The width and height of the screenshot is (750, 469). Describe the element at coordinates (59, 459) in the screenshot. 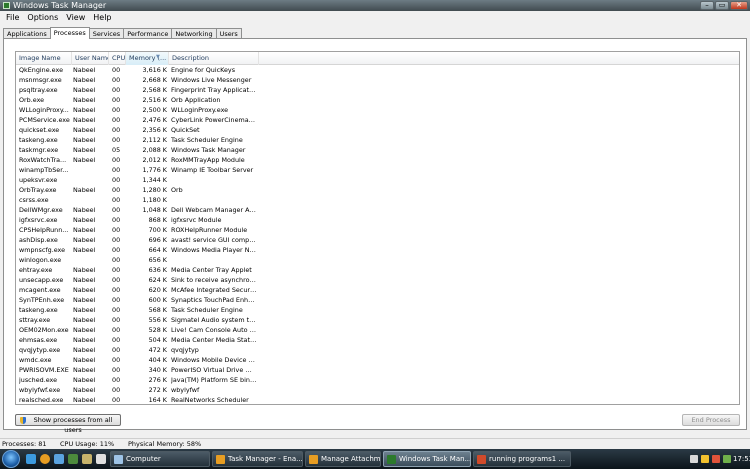

I see `internet-explorer-icon` at that location.